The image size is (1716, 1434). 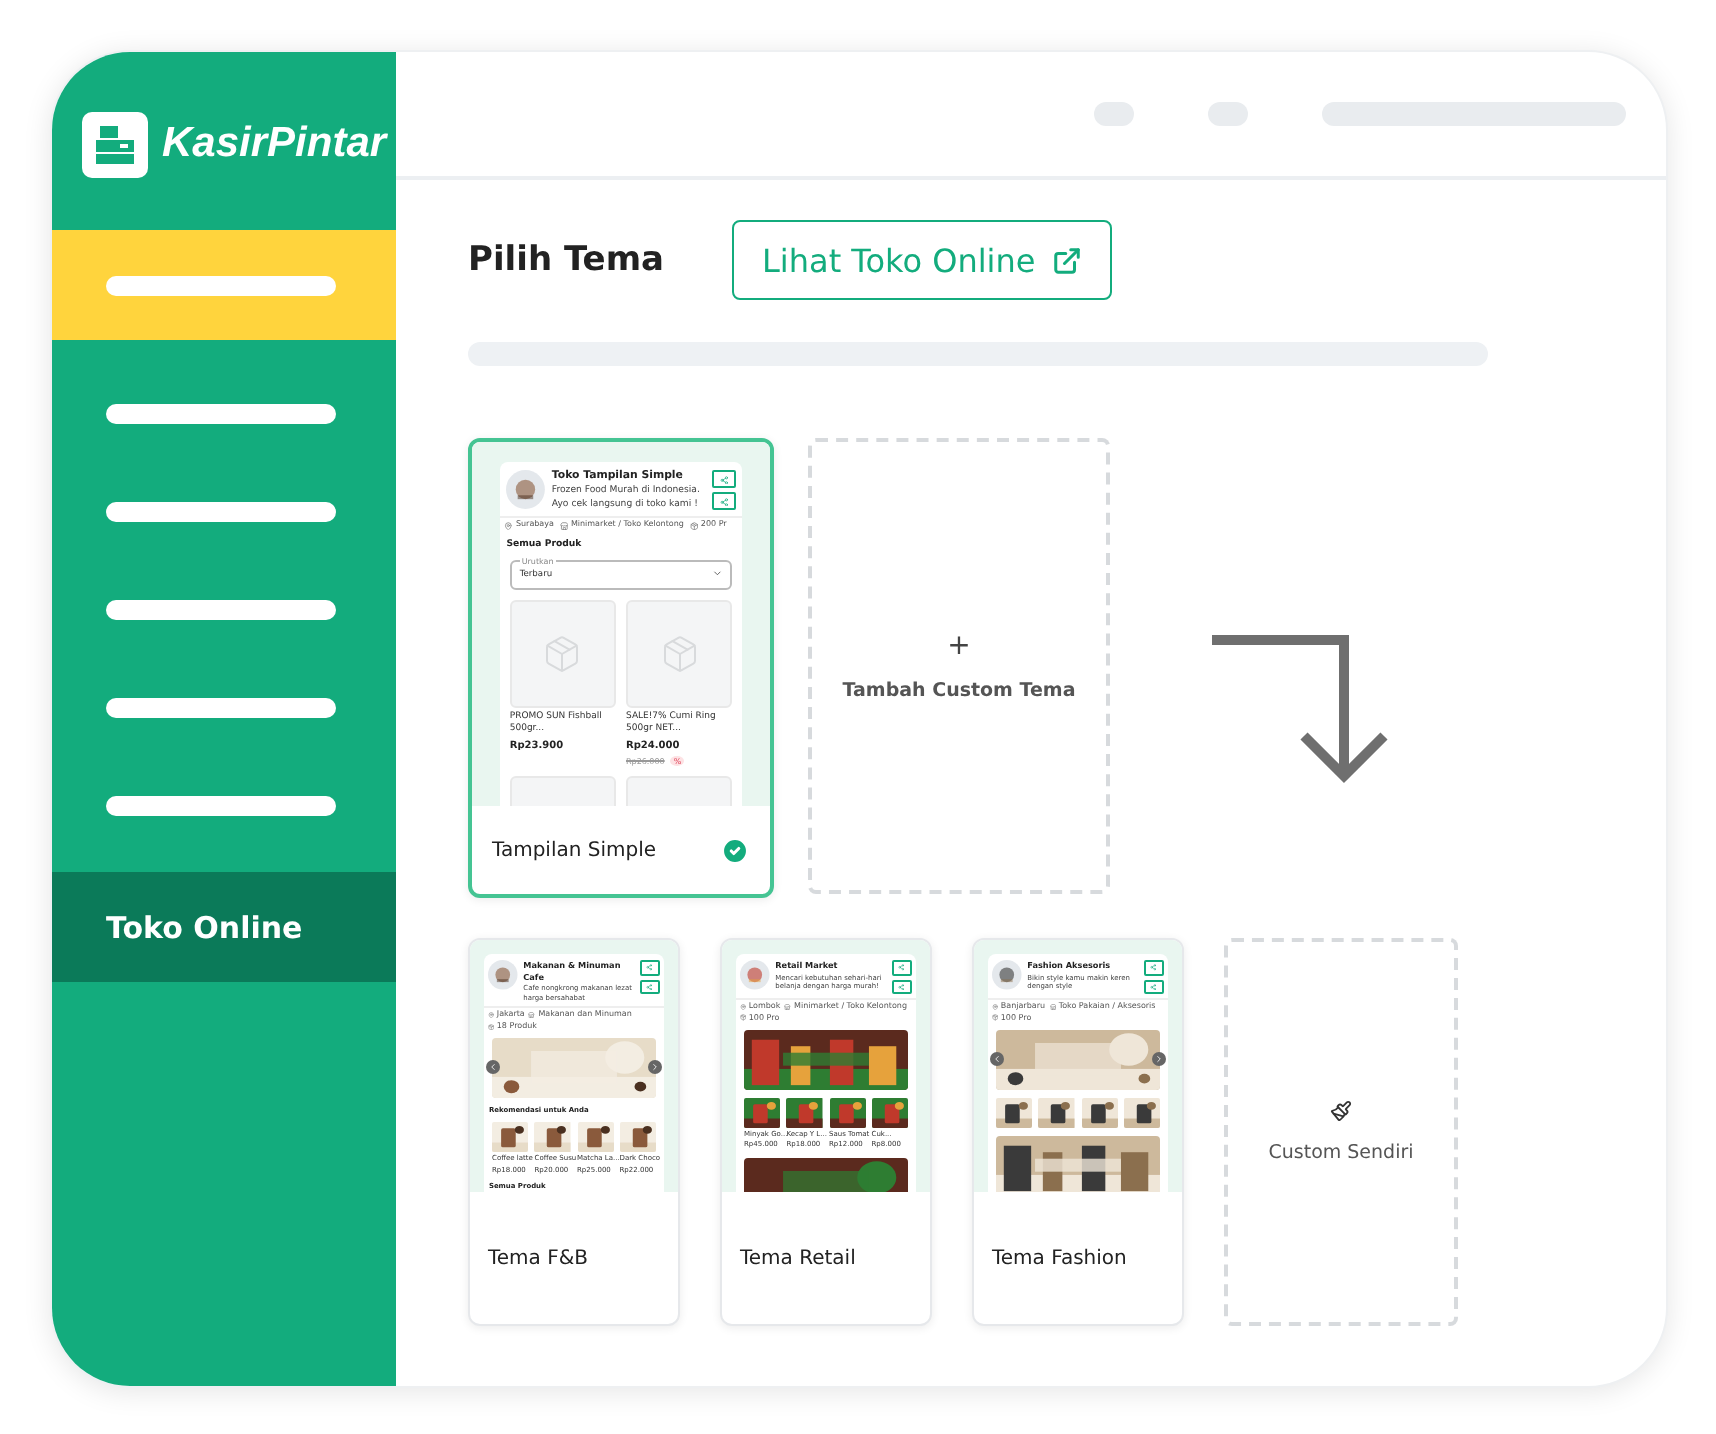 I want to click on theme-name: Tema Retail, so click(x=798, y=1258).